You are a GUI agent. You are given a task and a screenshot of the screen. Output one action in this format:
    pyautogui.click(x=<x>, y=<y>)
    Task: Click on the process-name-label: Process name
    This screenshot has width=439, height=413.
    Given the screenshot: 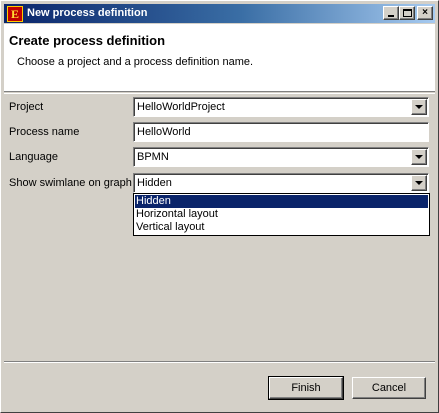 What is the action you would take?
    pyautogui.click(x=44, y=132)
    